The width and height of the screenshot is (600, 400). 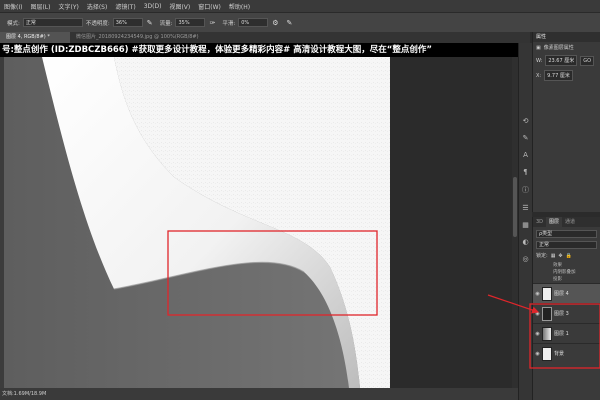 I want to click on lock-label: 锁定:, so click(x=542, y=256).